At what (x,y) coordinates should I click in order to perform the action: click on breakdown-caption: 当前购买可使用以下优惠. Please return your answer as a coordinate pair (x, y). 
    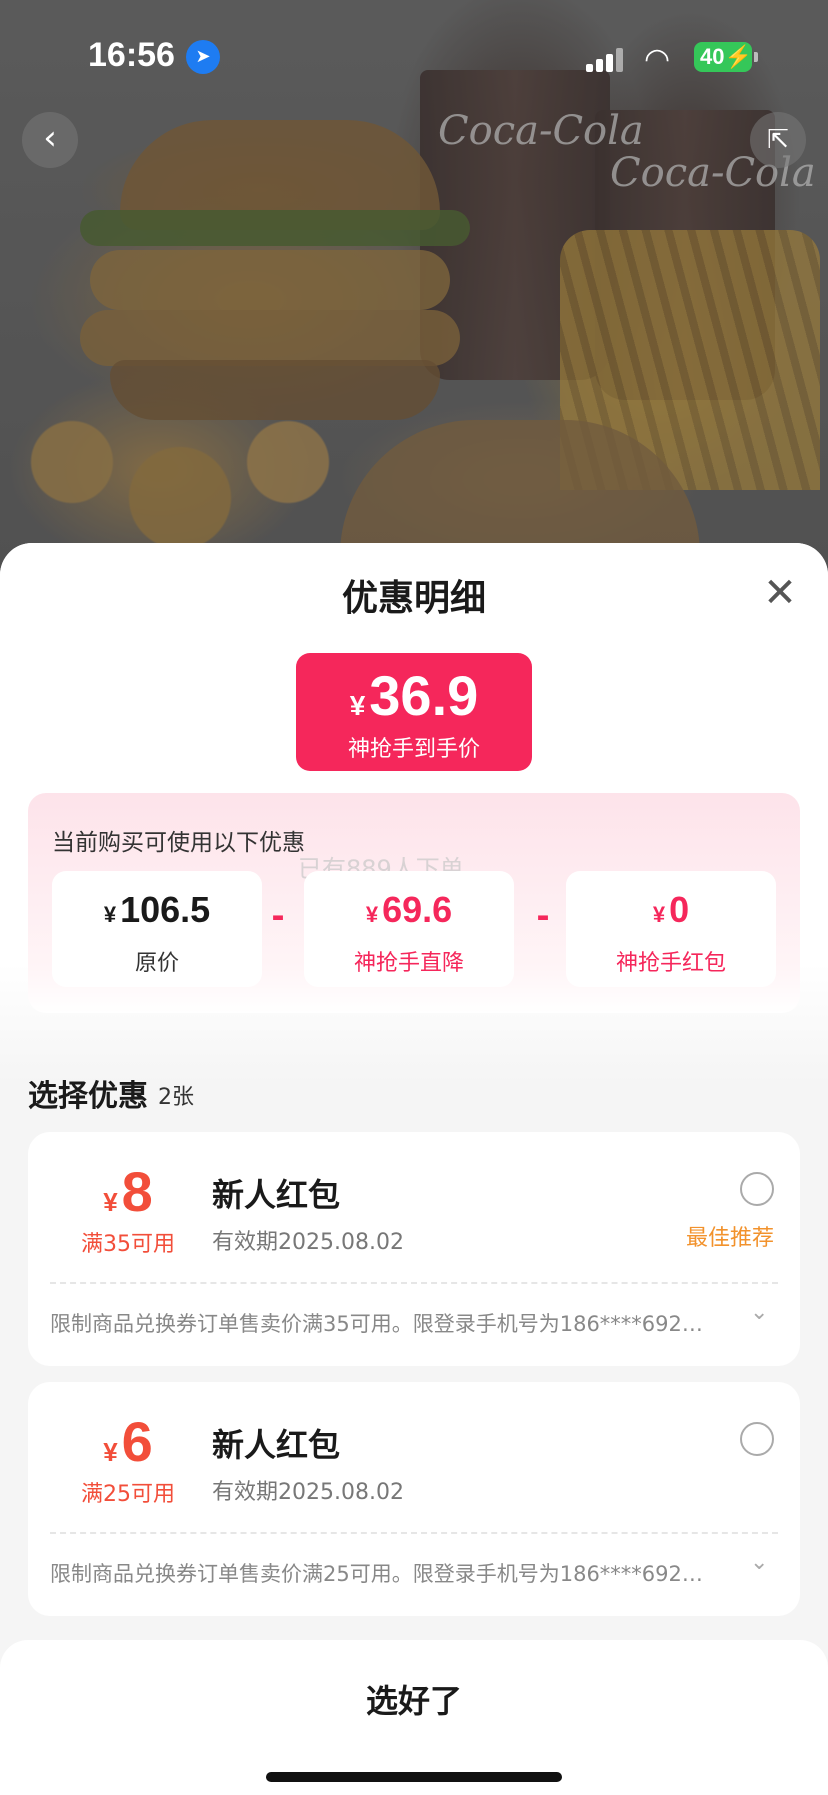
    Looking at the image, I should click on (178, 843).